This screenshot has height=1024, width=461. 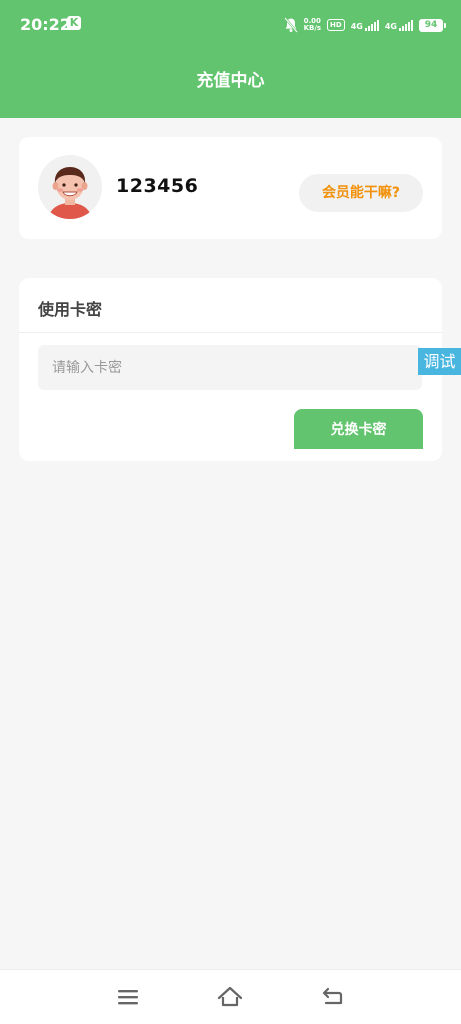 I want to click on hd-icon: HD, so click(x=336, y=25).